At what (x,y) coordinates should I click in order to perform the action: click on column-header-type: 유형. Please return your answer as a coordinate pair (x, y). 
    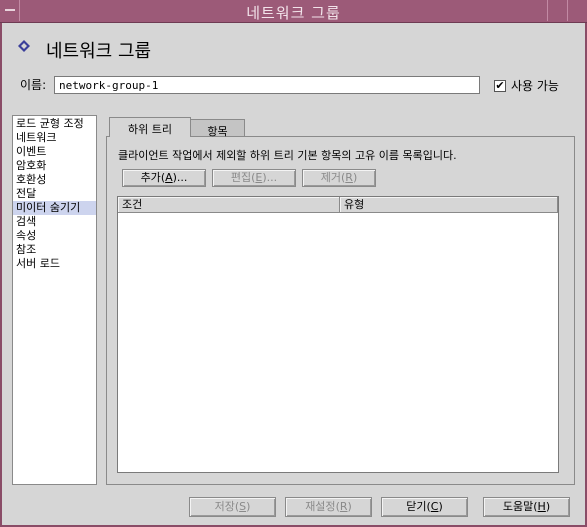
    Looking at the image, I should click on (449, 205).